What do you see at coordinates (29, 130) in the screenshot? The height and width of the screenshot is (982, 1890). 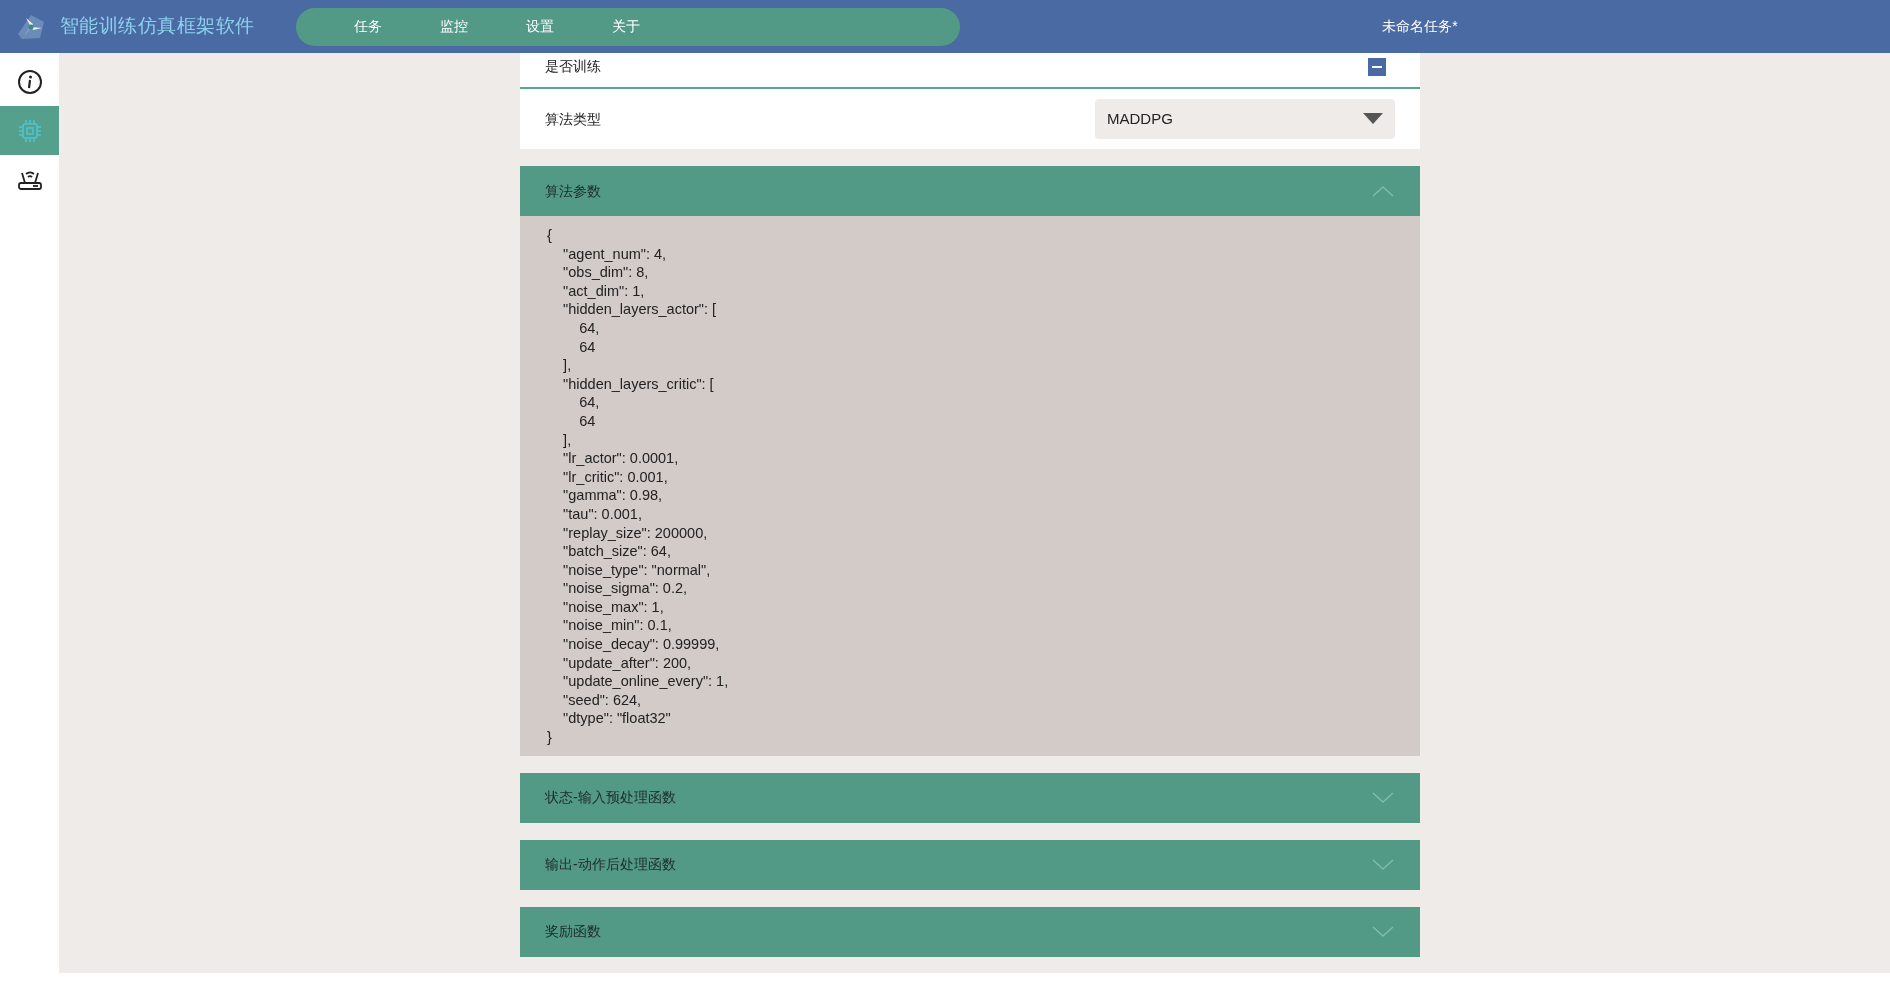 I see `chip-icon` at bounding box center [29, 130].